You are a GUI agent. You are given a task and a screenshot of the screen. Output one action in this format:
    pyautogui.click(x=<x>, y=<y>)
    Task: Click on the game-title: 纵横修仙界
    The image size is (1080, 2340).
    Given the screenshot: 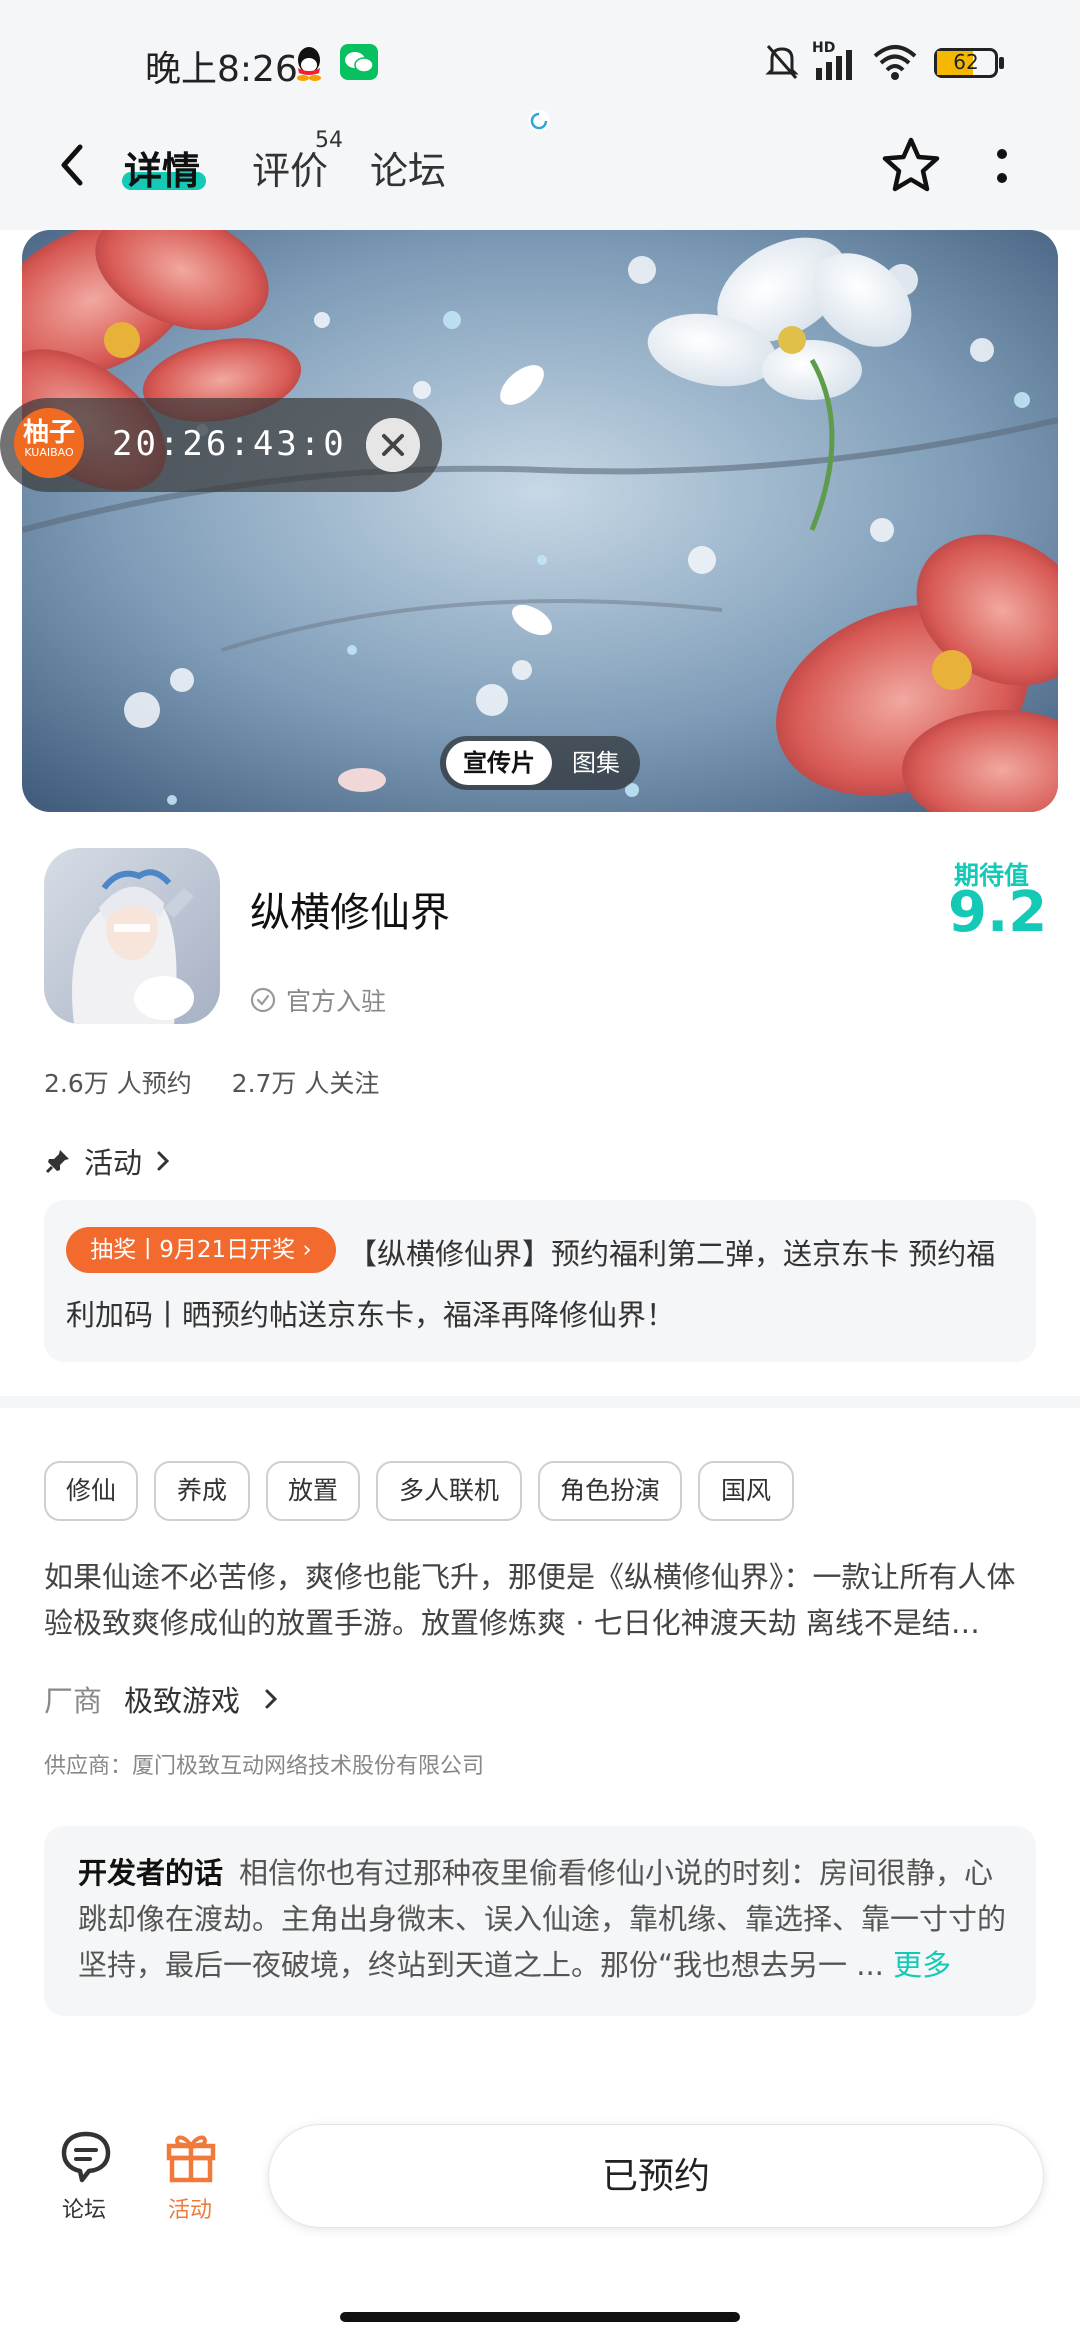 What is the action you would take?
    pyautogui.click(x=350, y=913)
    